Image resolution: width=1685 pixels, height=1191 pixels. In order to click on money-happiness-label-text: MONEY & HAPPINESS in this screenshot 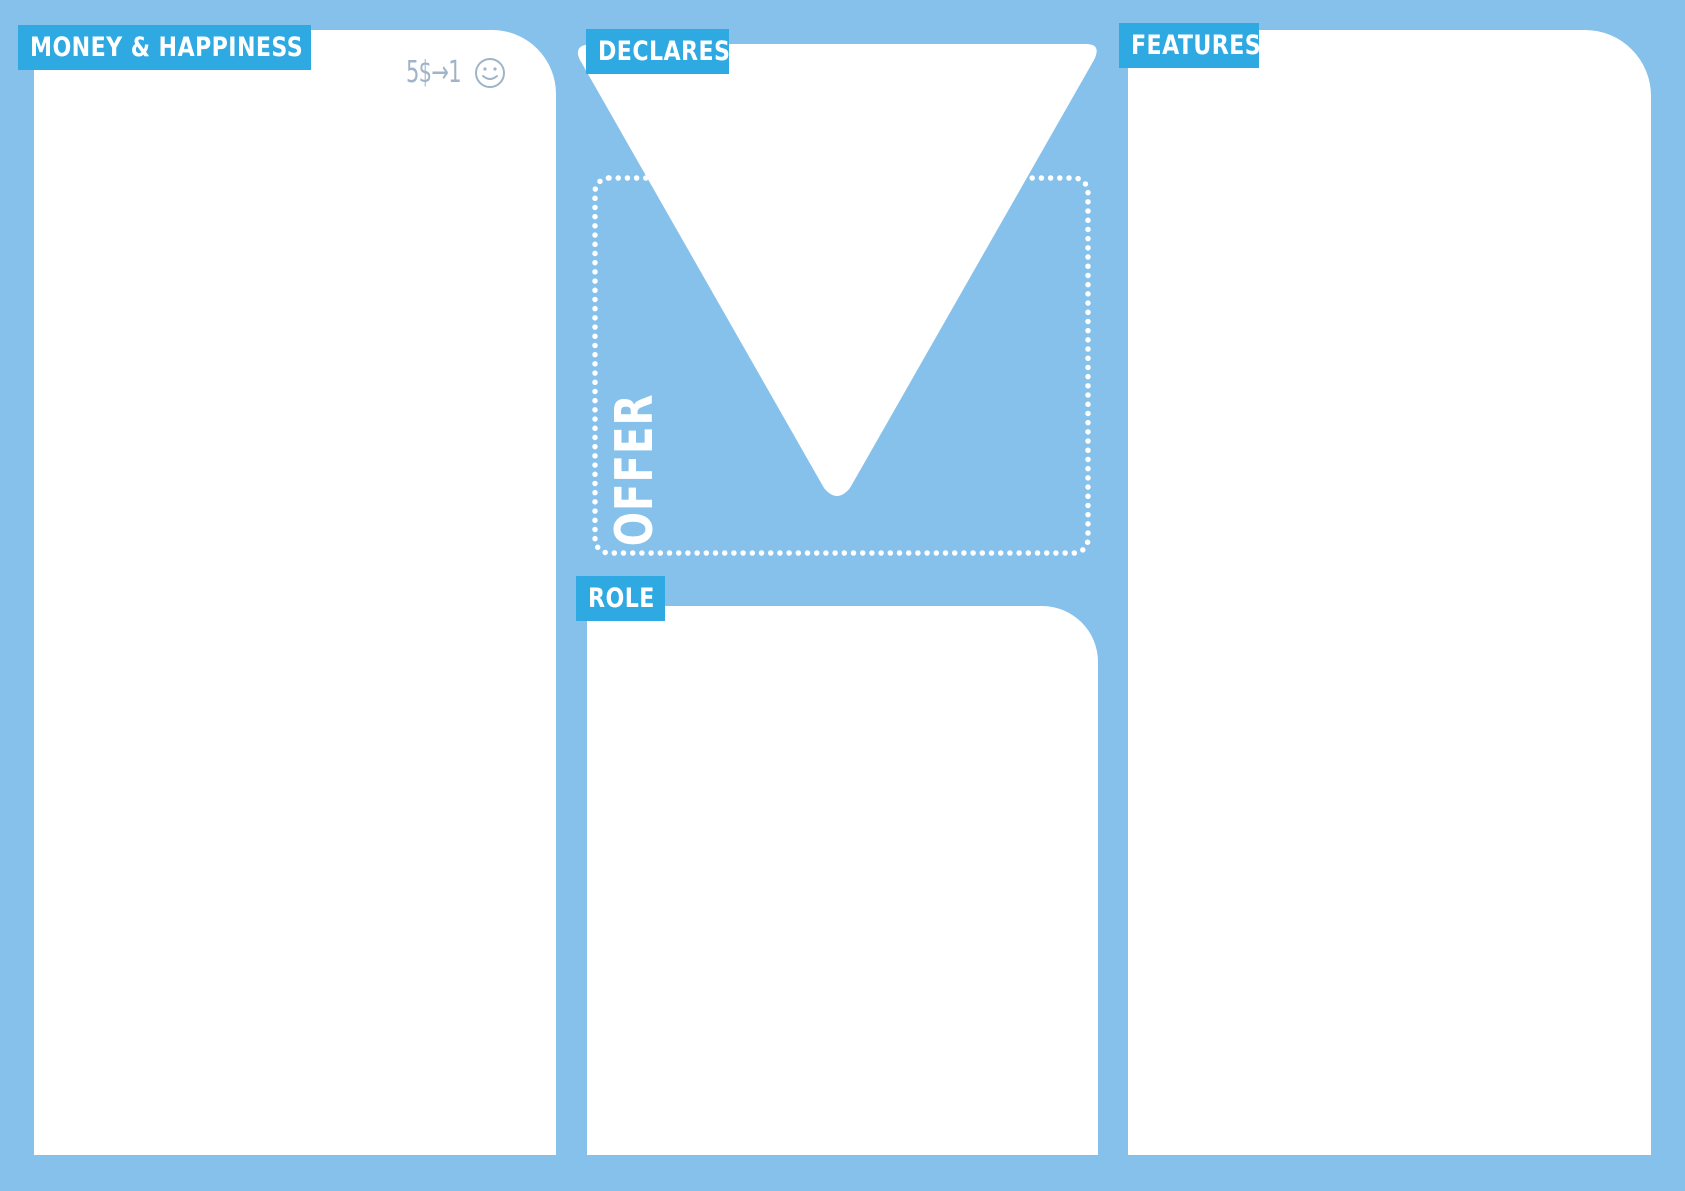, I will do `click(167, 47)`.